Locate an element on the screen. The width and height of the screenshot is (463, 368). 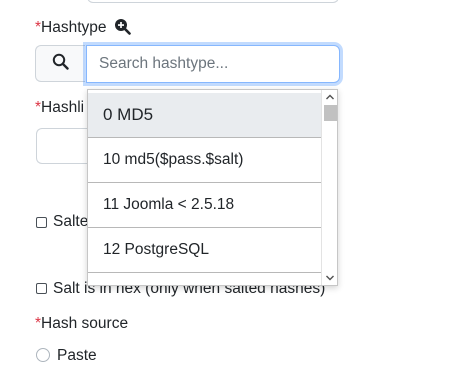
scroll-down-arrow-icon is located at coordinates (329, 278).